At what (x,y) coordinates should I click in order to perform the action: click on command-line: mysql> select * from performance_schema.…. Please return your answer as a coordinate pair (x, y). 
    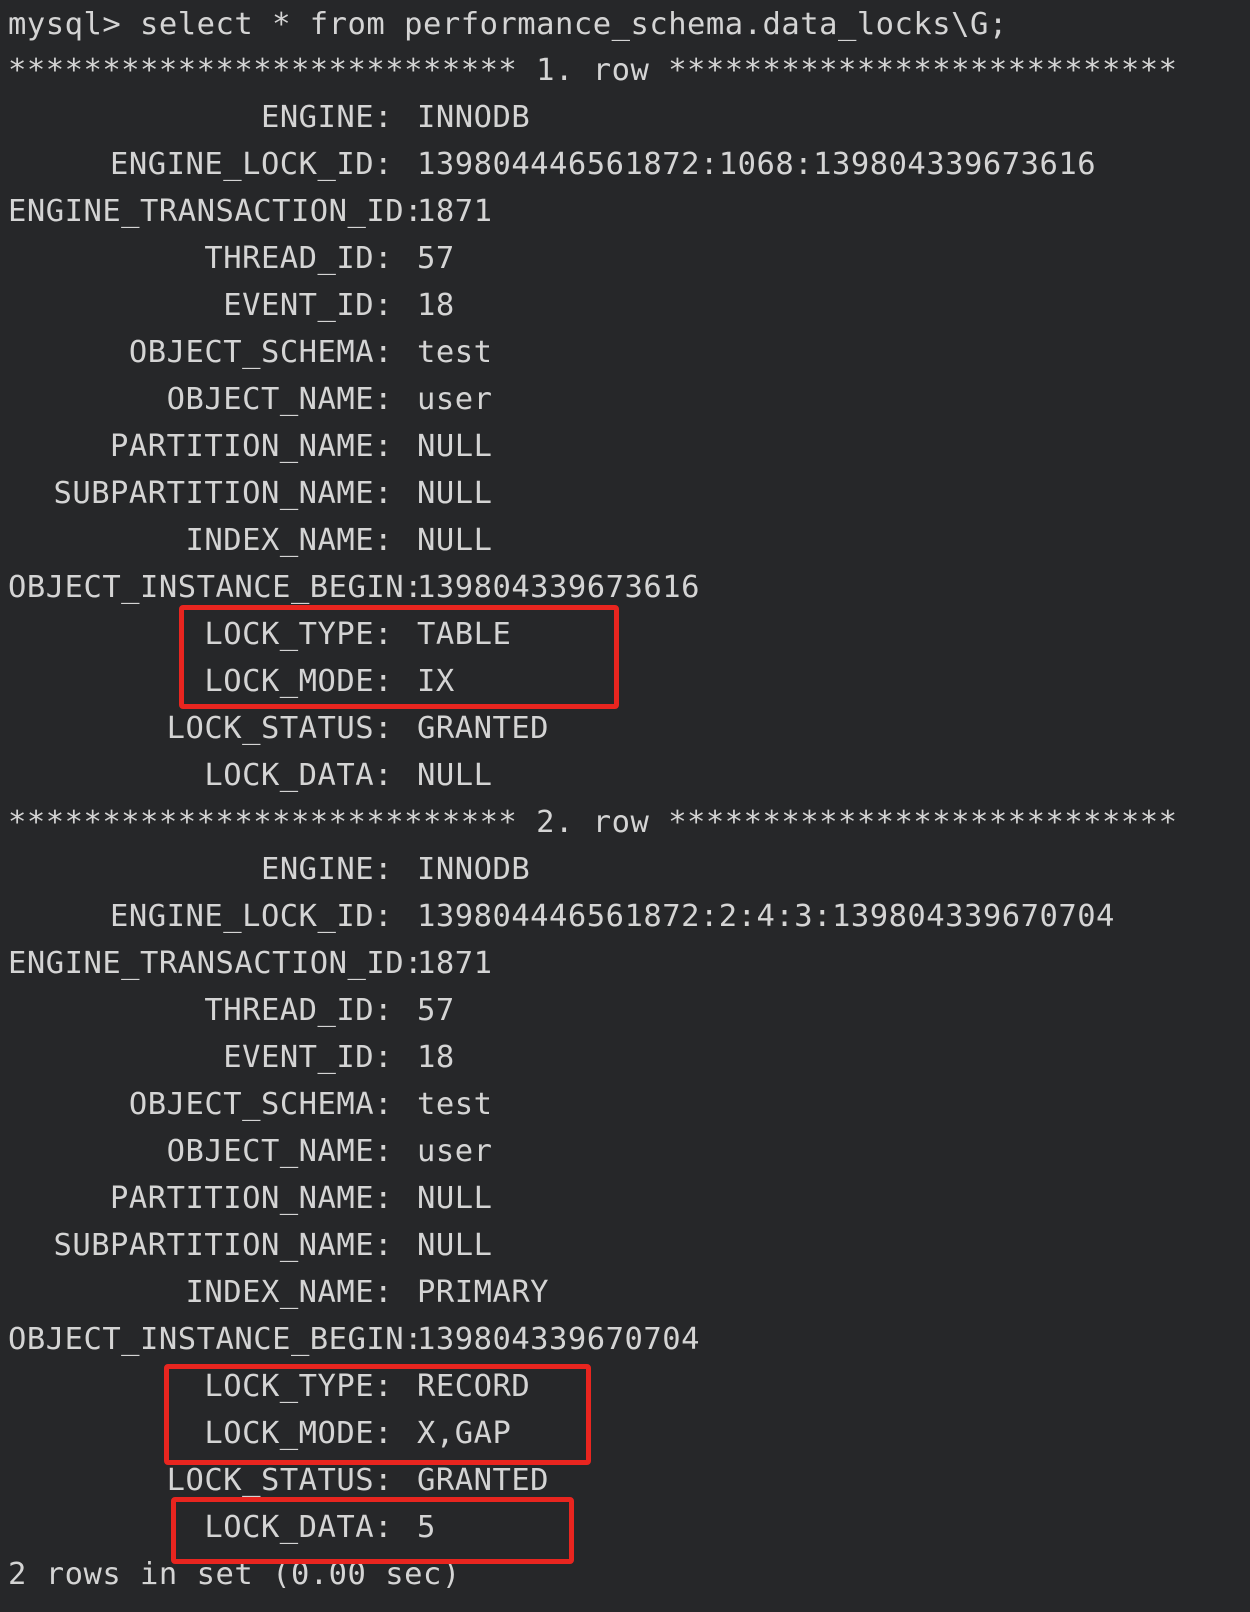
    Looking at the image, I should click on (508, 24).